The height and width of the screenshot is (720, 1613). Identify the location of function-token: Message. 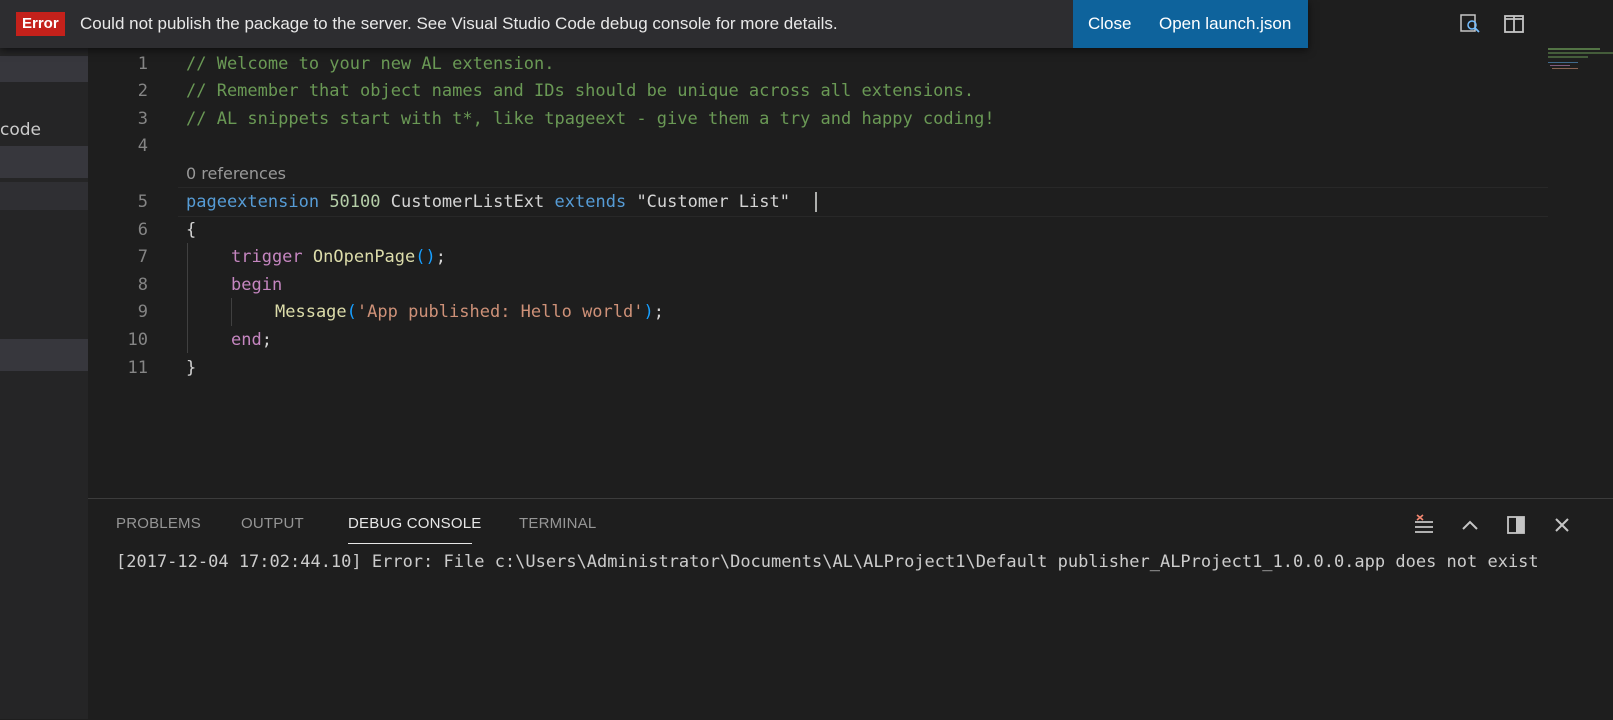
(311, 312).